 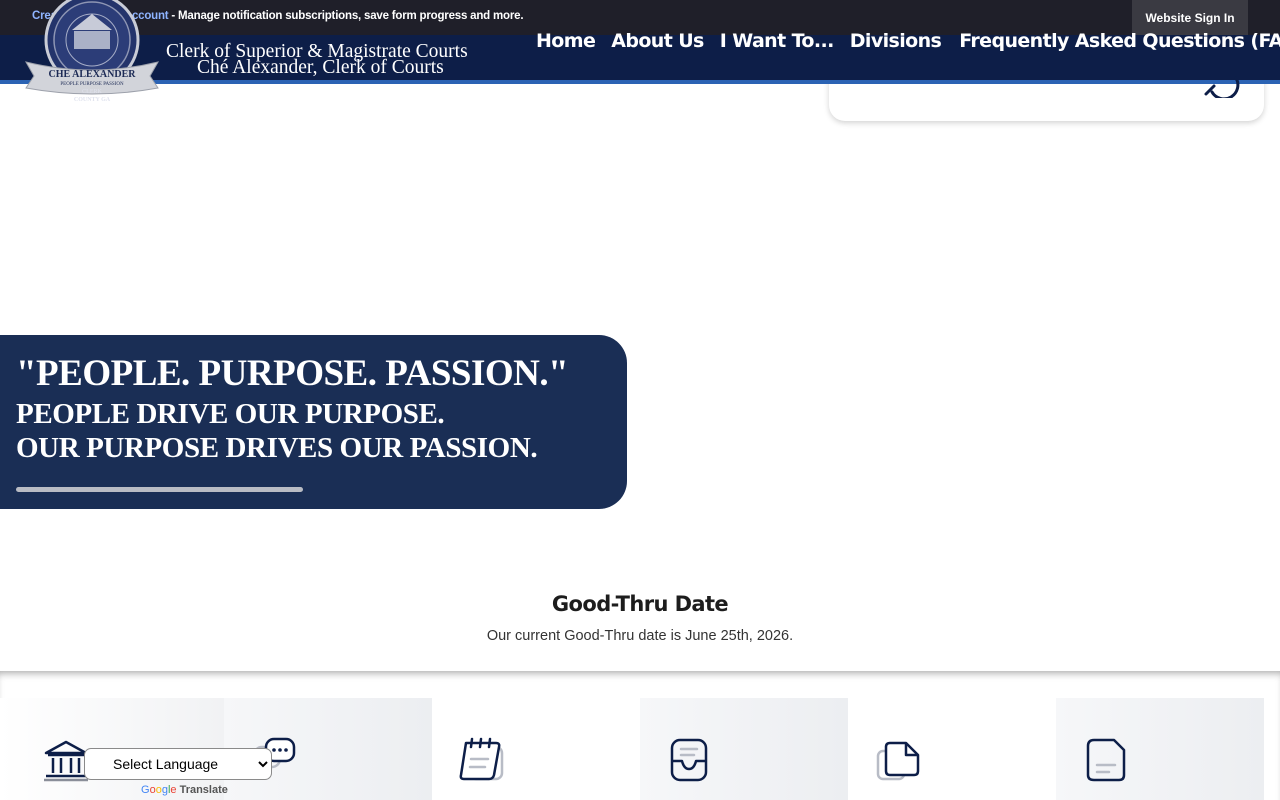 What do you see at coordinates (320, 67) in the screenshot?
I see `site-subtitle: Ché Alexander, Clerk of Courts` at bounding box center [320, 67].